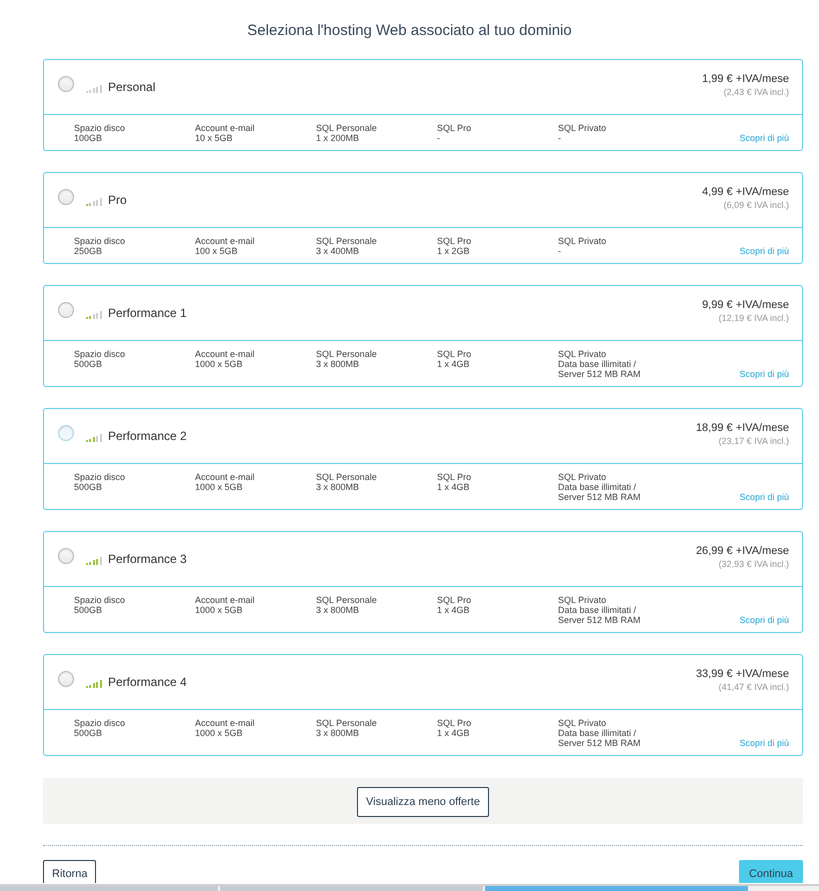 This screenshot has width=819, height=891. What do you see at coordinates (770, 871) in the screenshot?
I see `continue-button: Continua` at bounding box center [770, 871].